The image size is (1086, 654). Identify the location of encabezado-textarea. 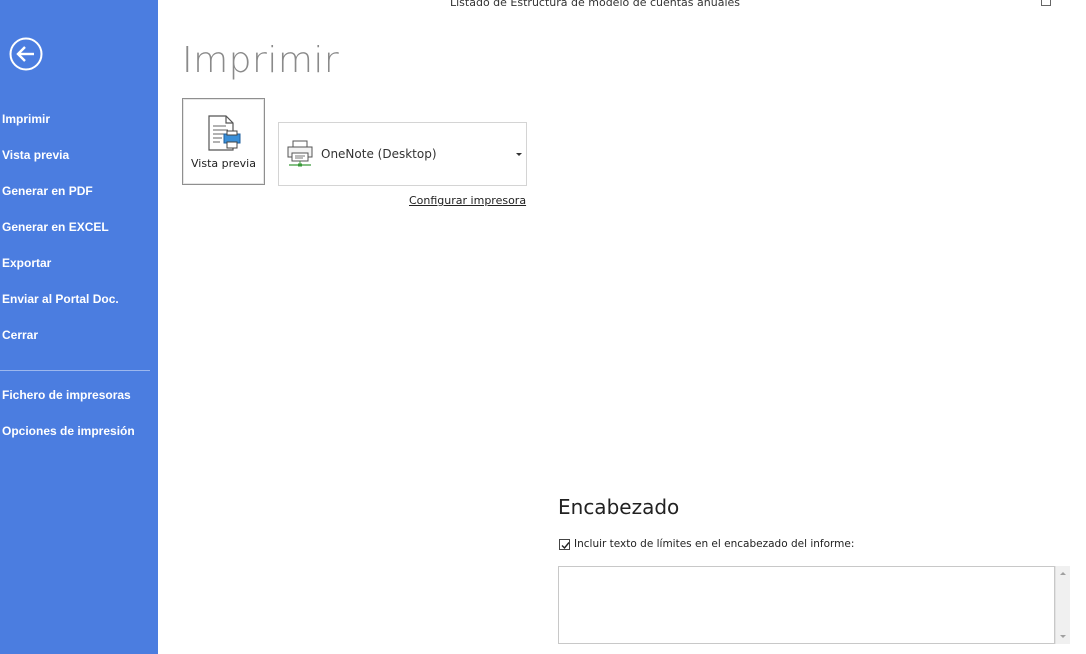
(806, 605).